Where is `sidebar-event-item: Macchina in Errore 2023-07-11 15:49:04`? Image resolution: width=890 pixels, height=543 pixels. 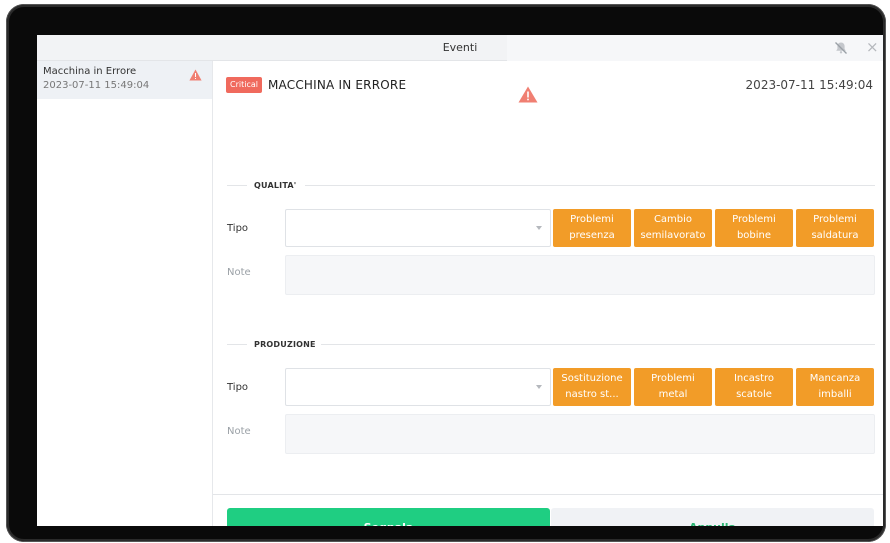
sidebar-event-item: Macchina in Errore 2023-07-11 15:49:04 is located at coordinates (124, 80).